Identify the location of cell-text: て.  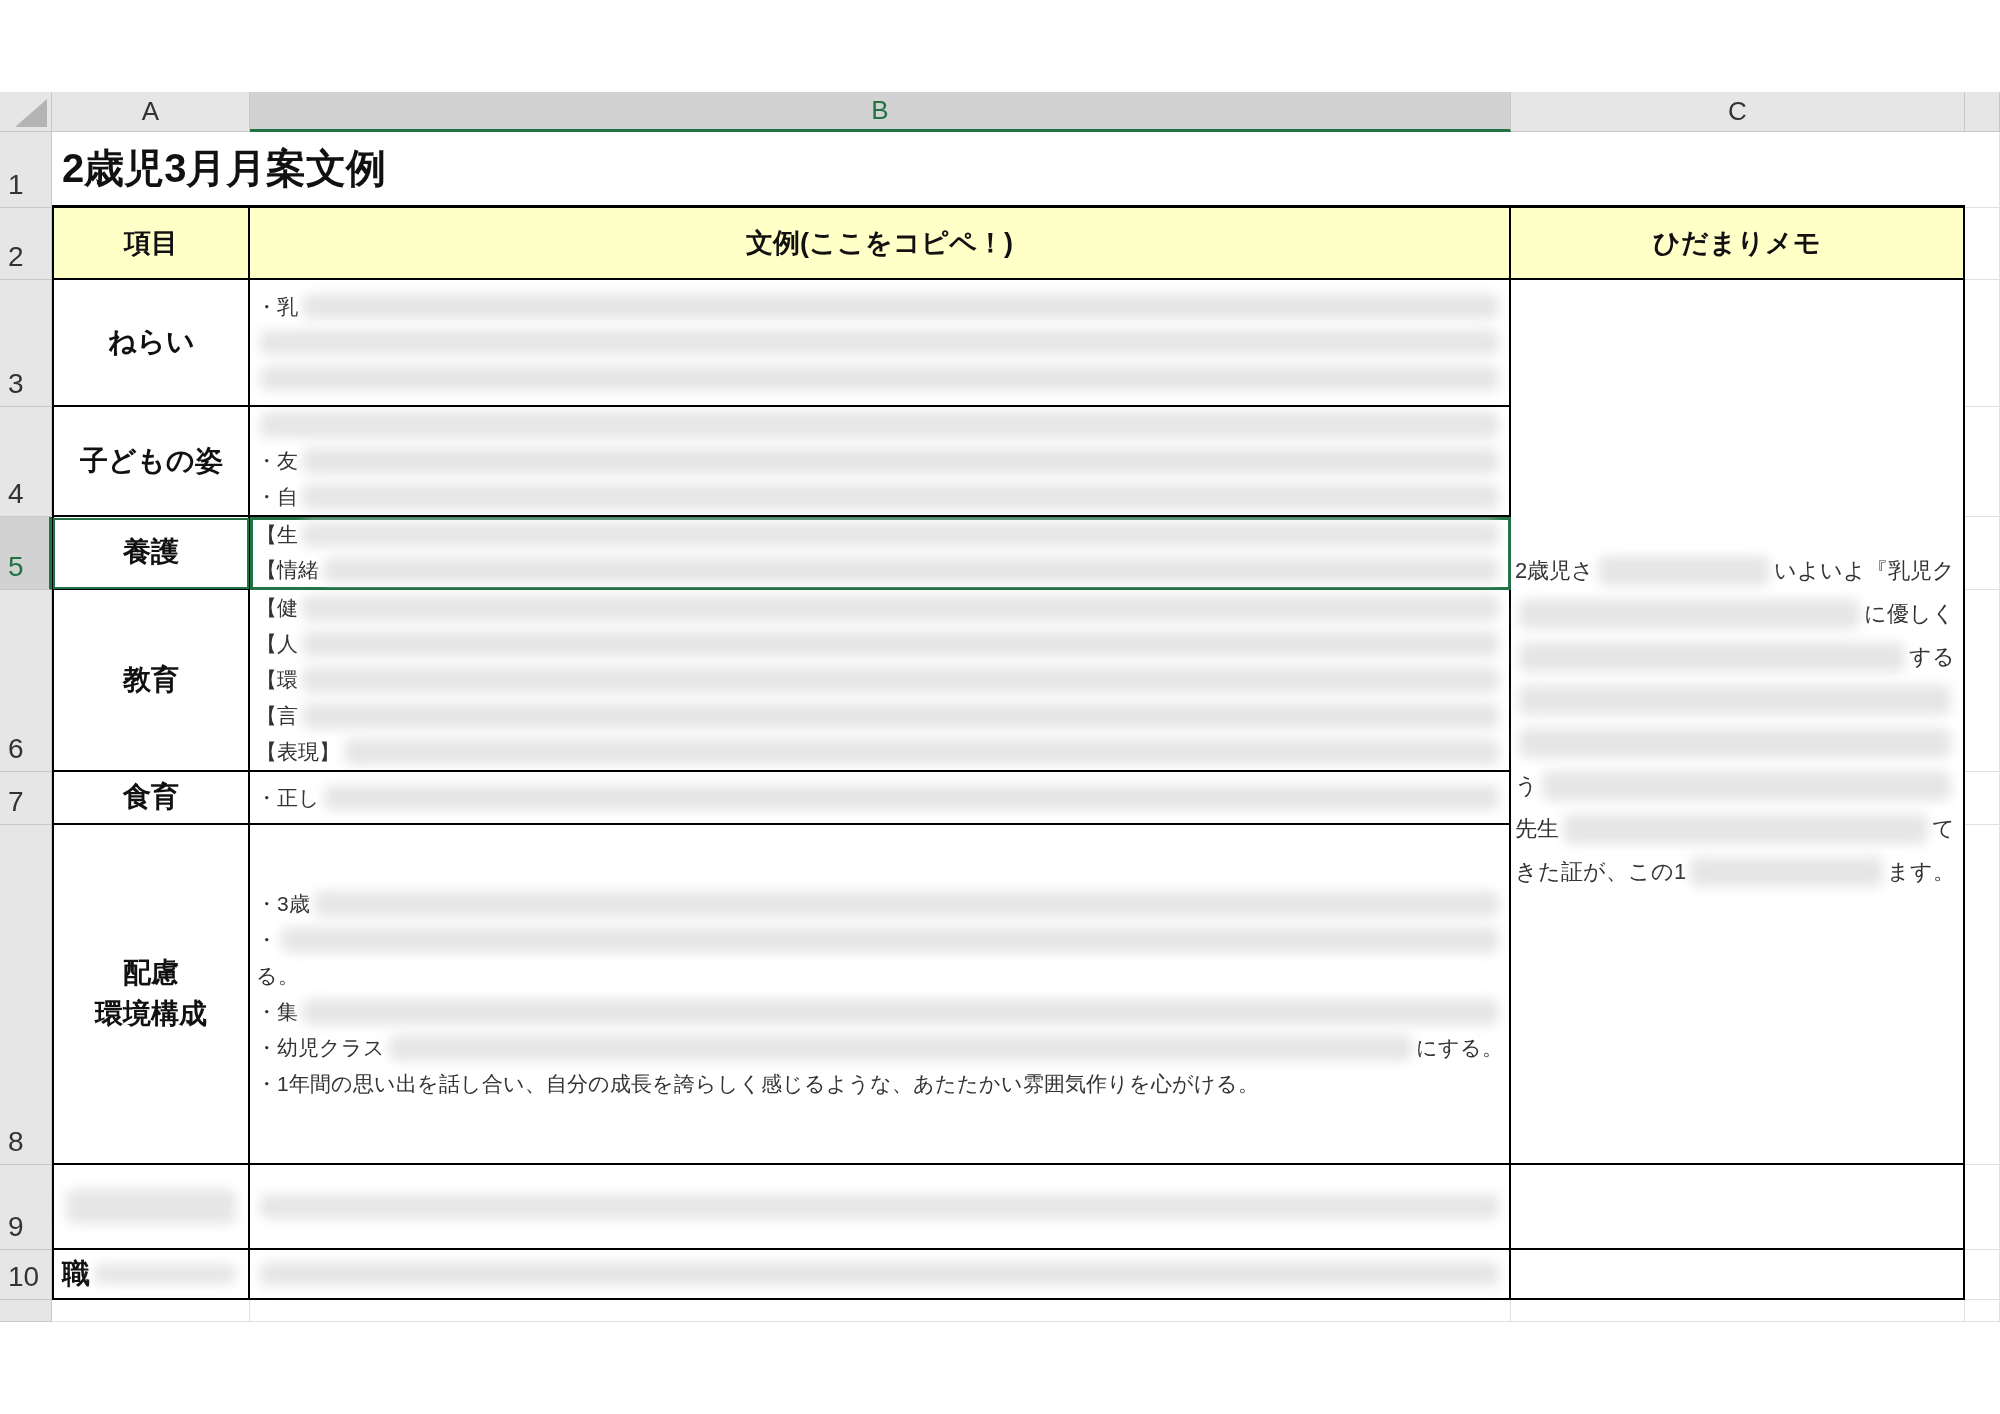
(1943, 829).